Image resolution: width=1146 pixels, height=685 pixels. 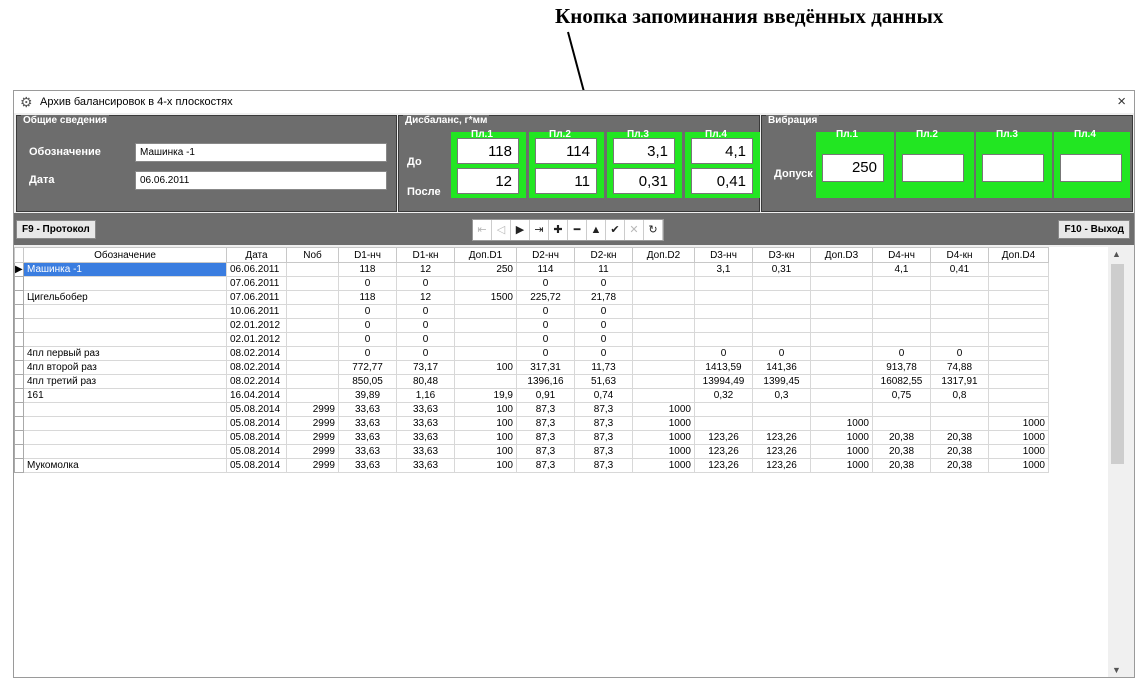 What do you see at coordinates (723, 367) in the screenshot?
I see `table-cell: 1413,59` at bounding box center [723, 367].